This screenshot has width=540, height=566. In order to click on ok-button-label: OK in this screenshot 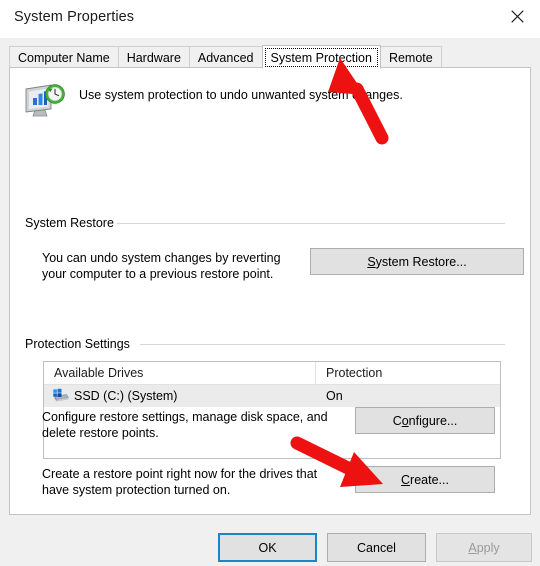, I will do `click(267, 547)`.